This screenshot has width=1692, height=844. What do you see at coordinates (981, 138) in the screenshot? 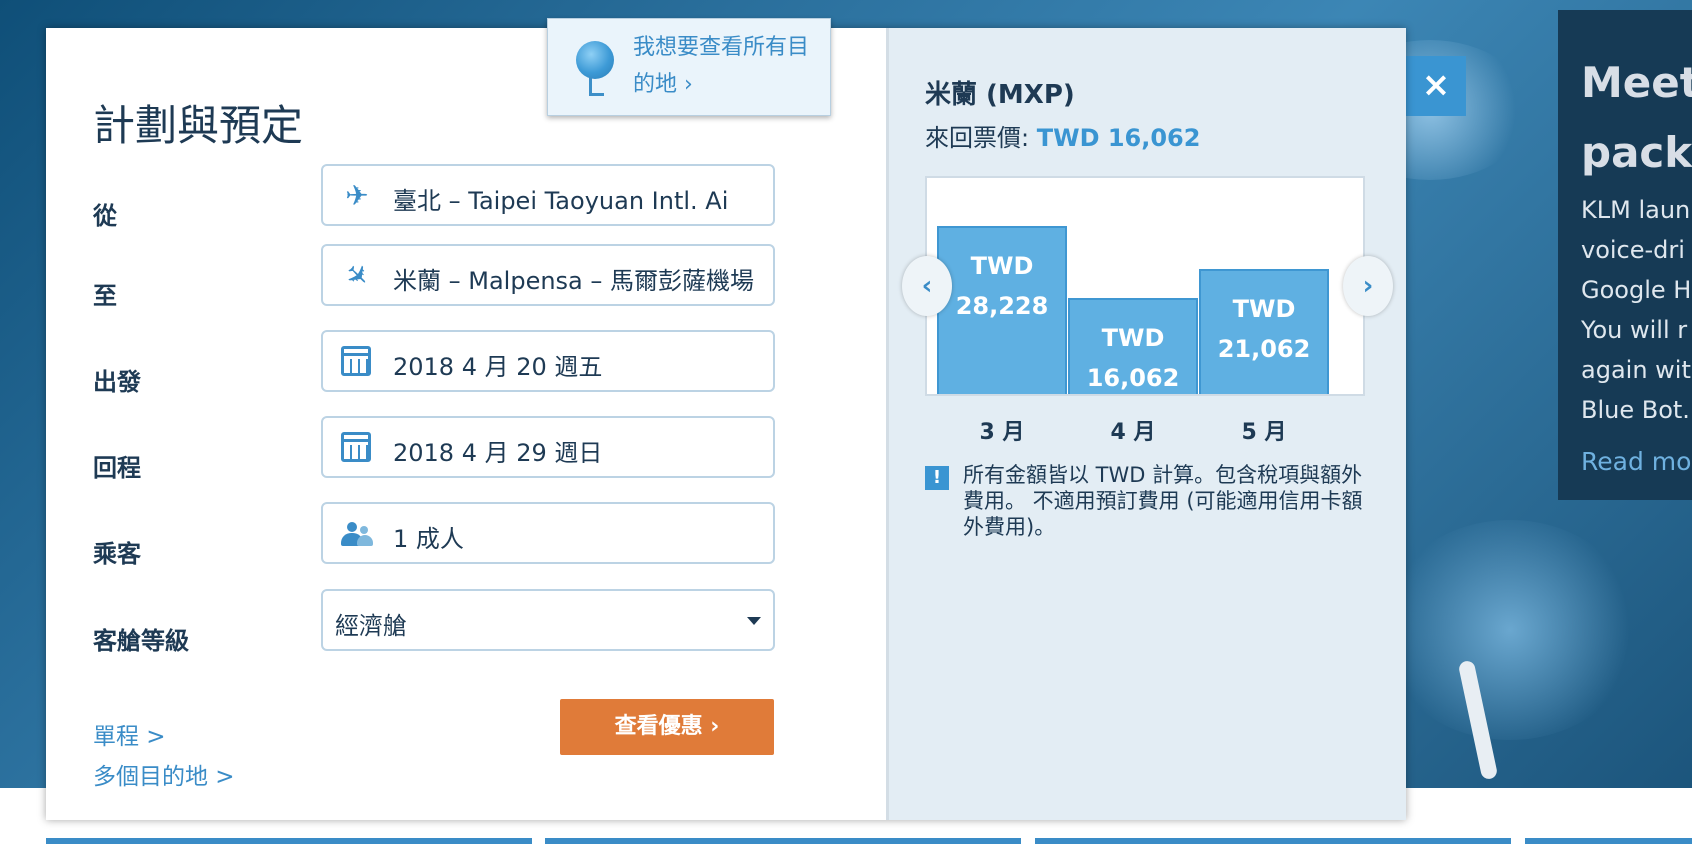
I see `fare-label: 來回票價:` at bounding box center [981, 138].